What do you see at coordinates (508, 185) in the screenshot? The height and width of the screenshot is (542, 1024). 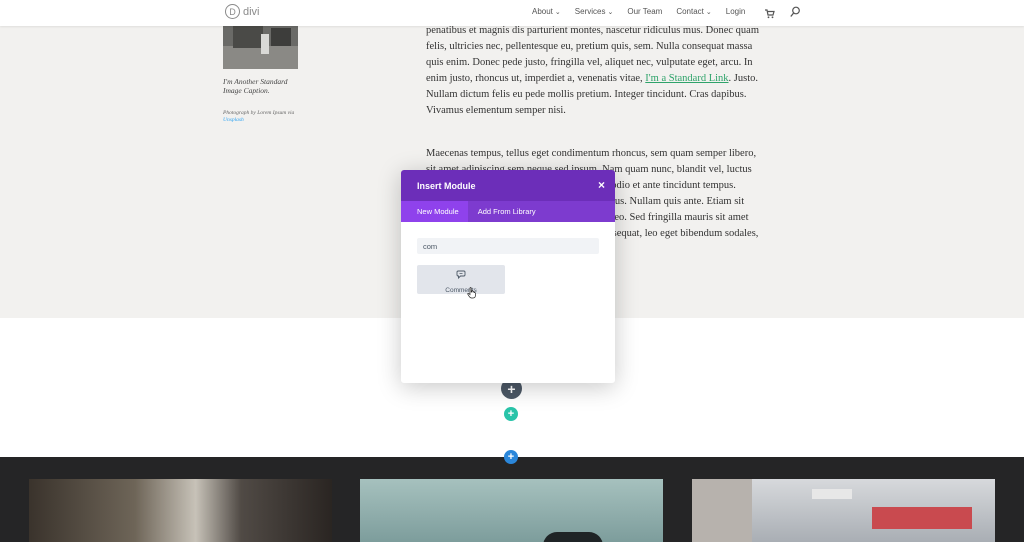 I see `dialog-header: Insert Module ×` at bounding box center [508, 185].